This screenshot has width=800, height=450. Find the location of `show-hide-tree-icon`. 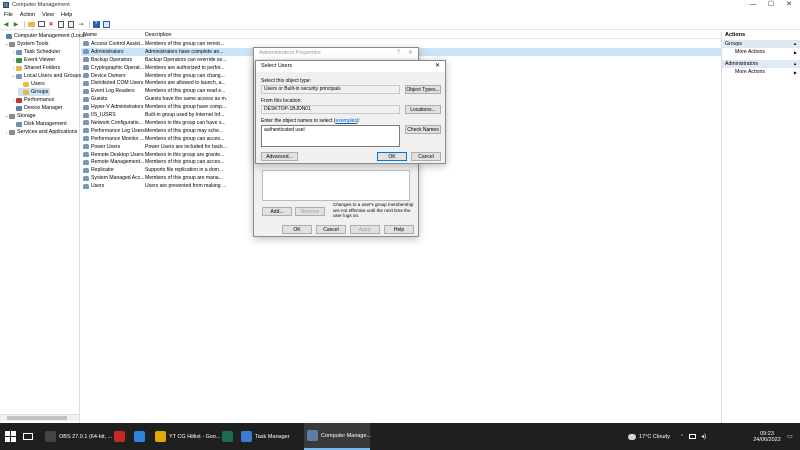

show-hide-tree-icon is located at coordinates (41, 24).